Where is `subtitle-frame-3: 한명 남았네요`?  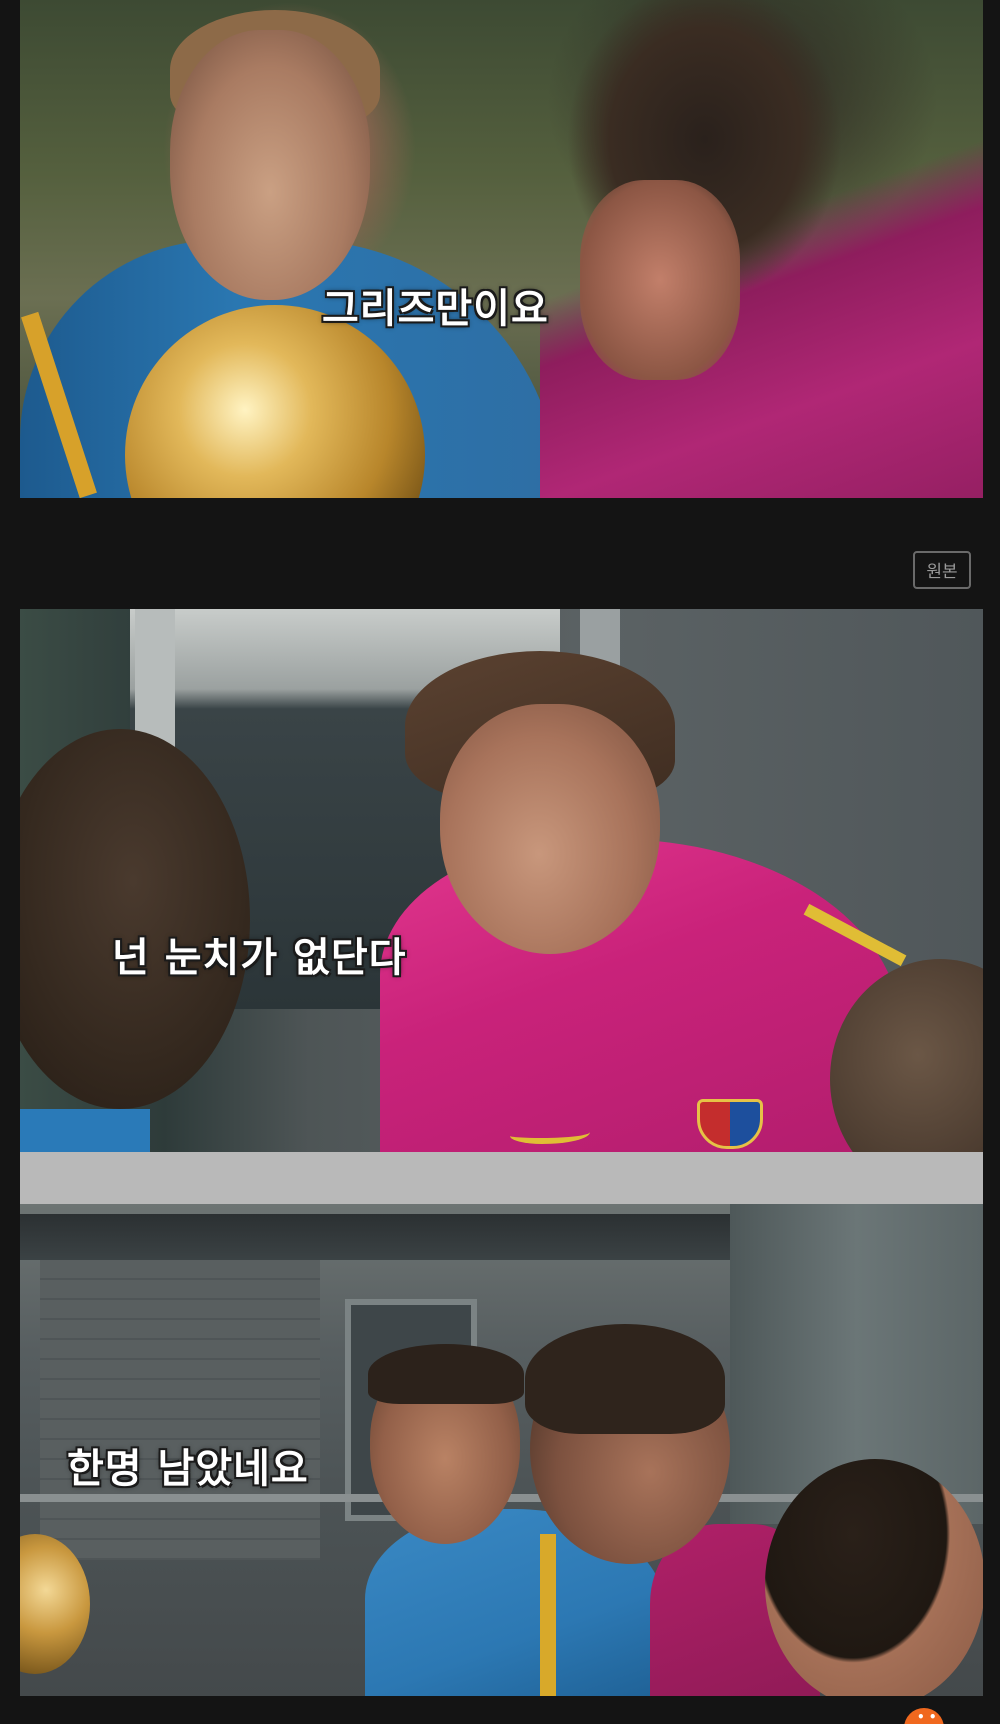 subtitle-frame-3: 한명 남았네요 is located at coordinates (188, 1469).